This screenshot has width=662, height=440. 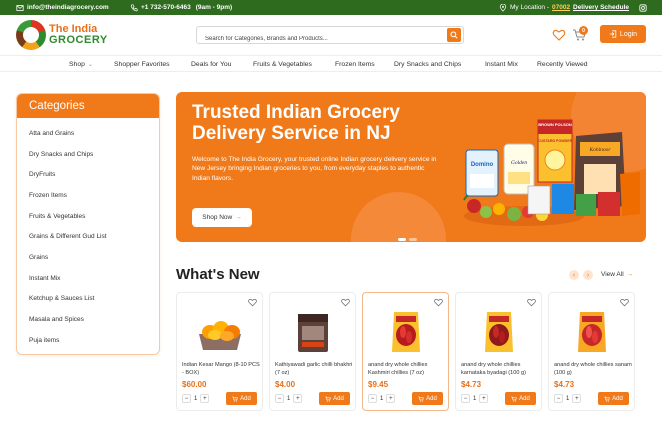 I want to click on product-name: Kathiyawadi garlic chilli bhakhri (7 oz), so click(x=315, y=369).